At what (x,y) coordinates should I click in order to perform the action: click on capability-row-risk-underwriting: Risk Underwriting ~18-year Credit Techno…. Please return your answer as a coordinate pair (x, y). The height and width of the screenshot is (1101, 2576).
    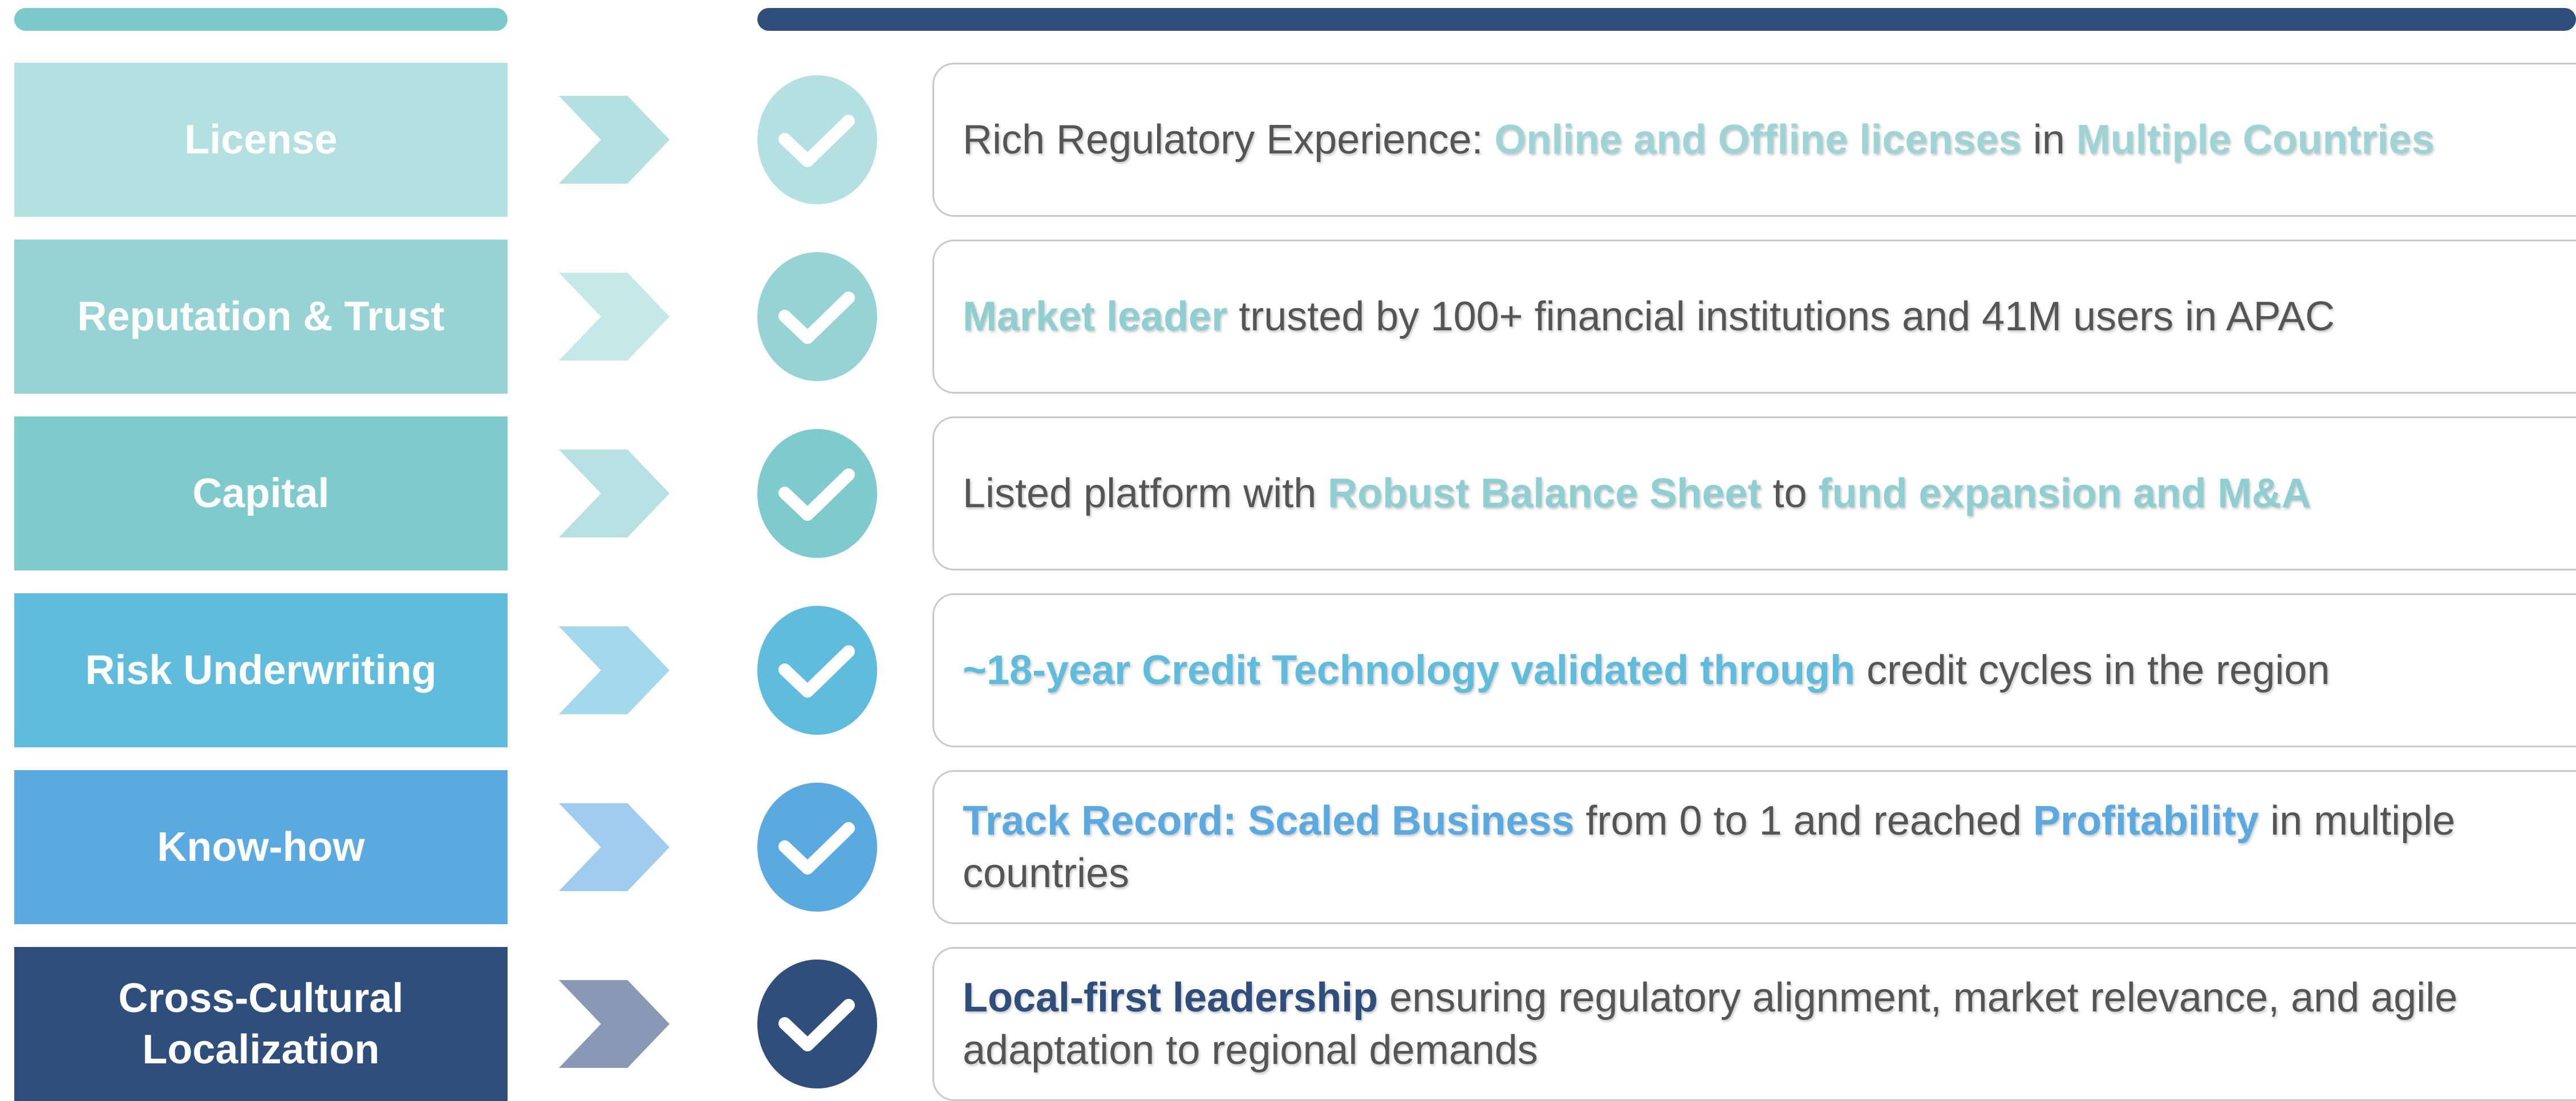
    Looking at the image, I should click on (1288, 670).